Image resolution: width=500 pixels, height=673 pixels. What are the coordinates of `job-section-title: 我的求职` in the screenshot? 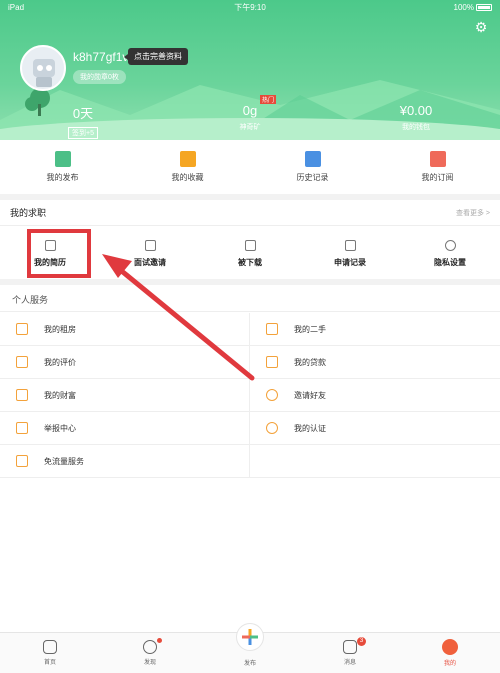 It's located at (28, 213).